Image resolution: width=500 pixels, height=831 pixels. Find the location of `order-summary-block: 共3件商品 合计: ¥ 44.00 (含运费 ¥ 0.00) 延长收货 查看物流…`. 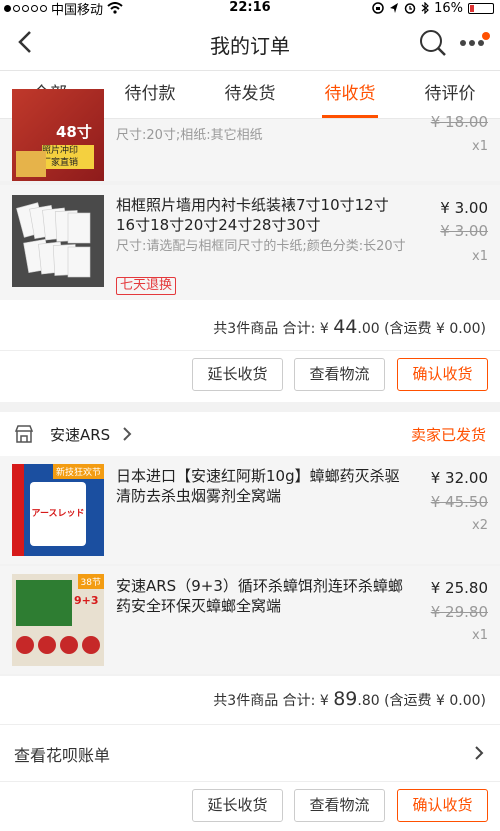

order-summary-block: 共3件商品 合计: ¥ 44.00 (含运费 ¥ 0.00) 延长收货 查看物流… is located at coordinates (250, 351).